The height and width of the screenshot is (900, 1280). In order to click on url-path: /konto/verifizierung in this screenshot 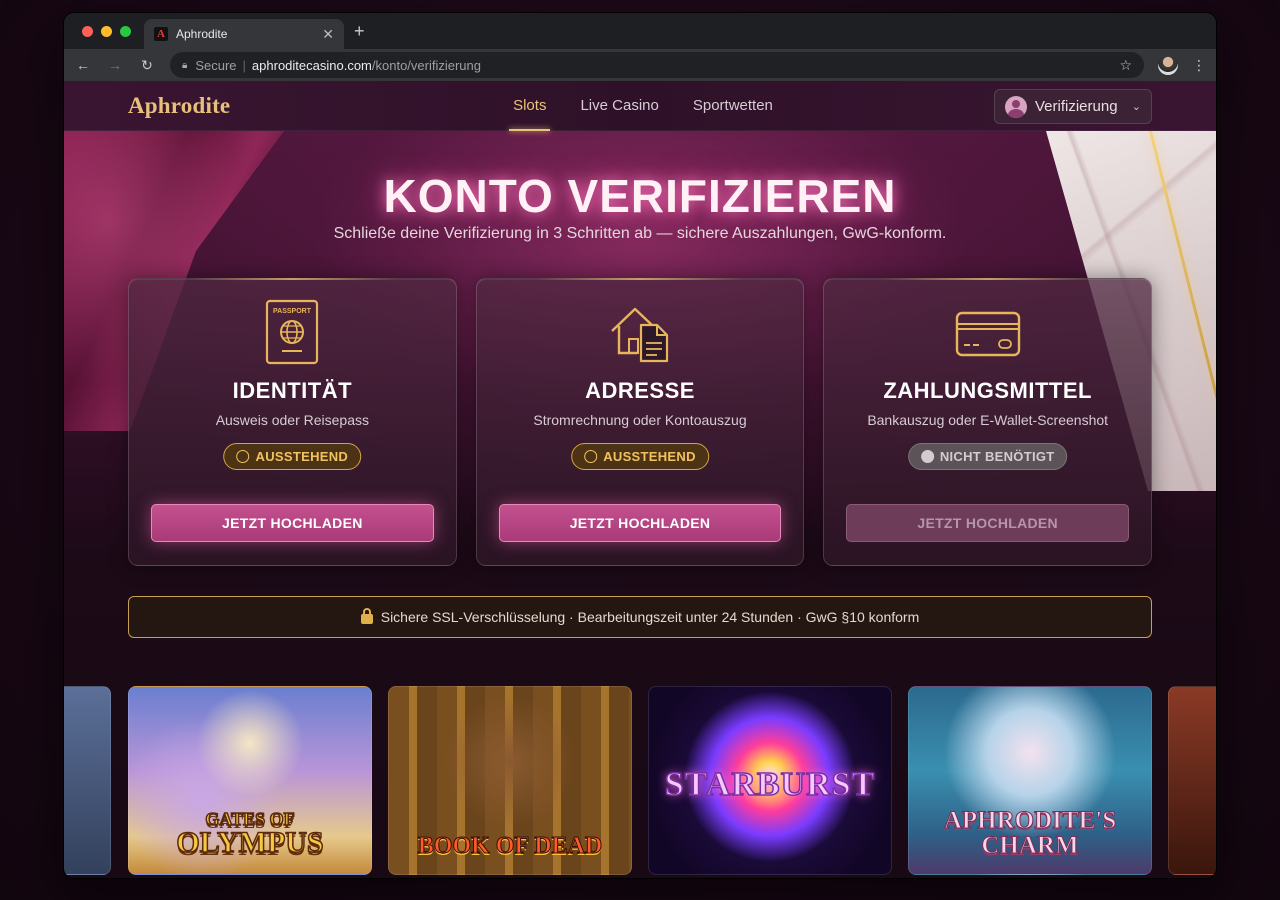, I will do `click(426, 65)`.